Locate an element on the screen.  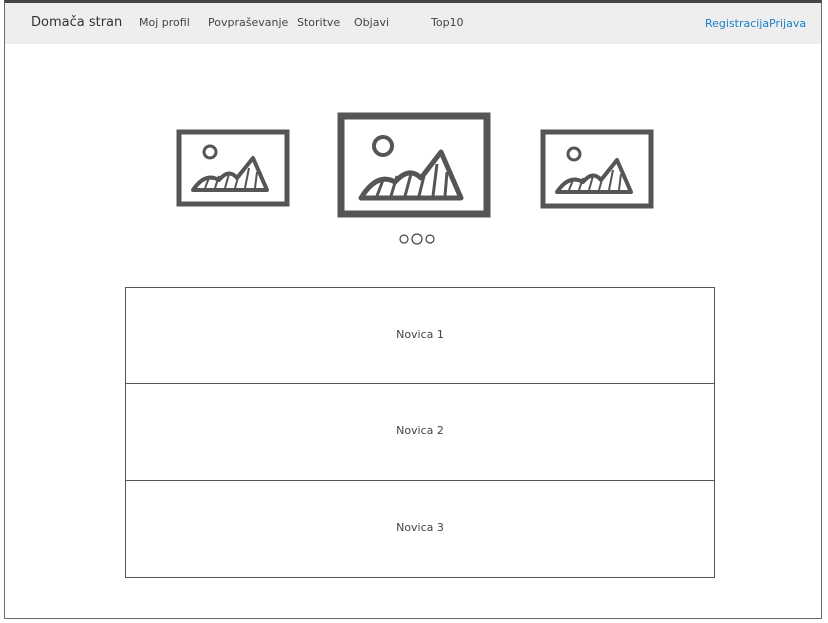
news-item-3: Novica 3 is located at coordinates (420, 529).